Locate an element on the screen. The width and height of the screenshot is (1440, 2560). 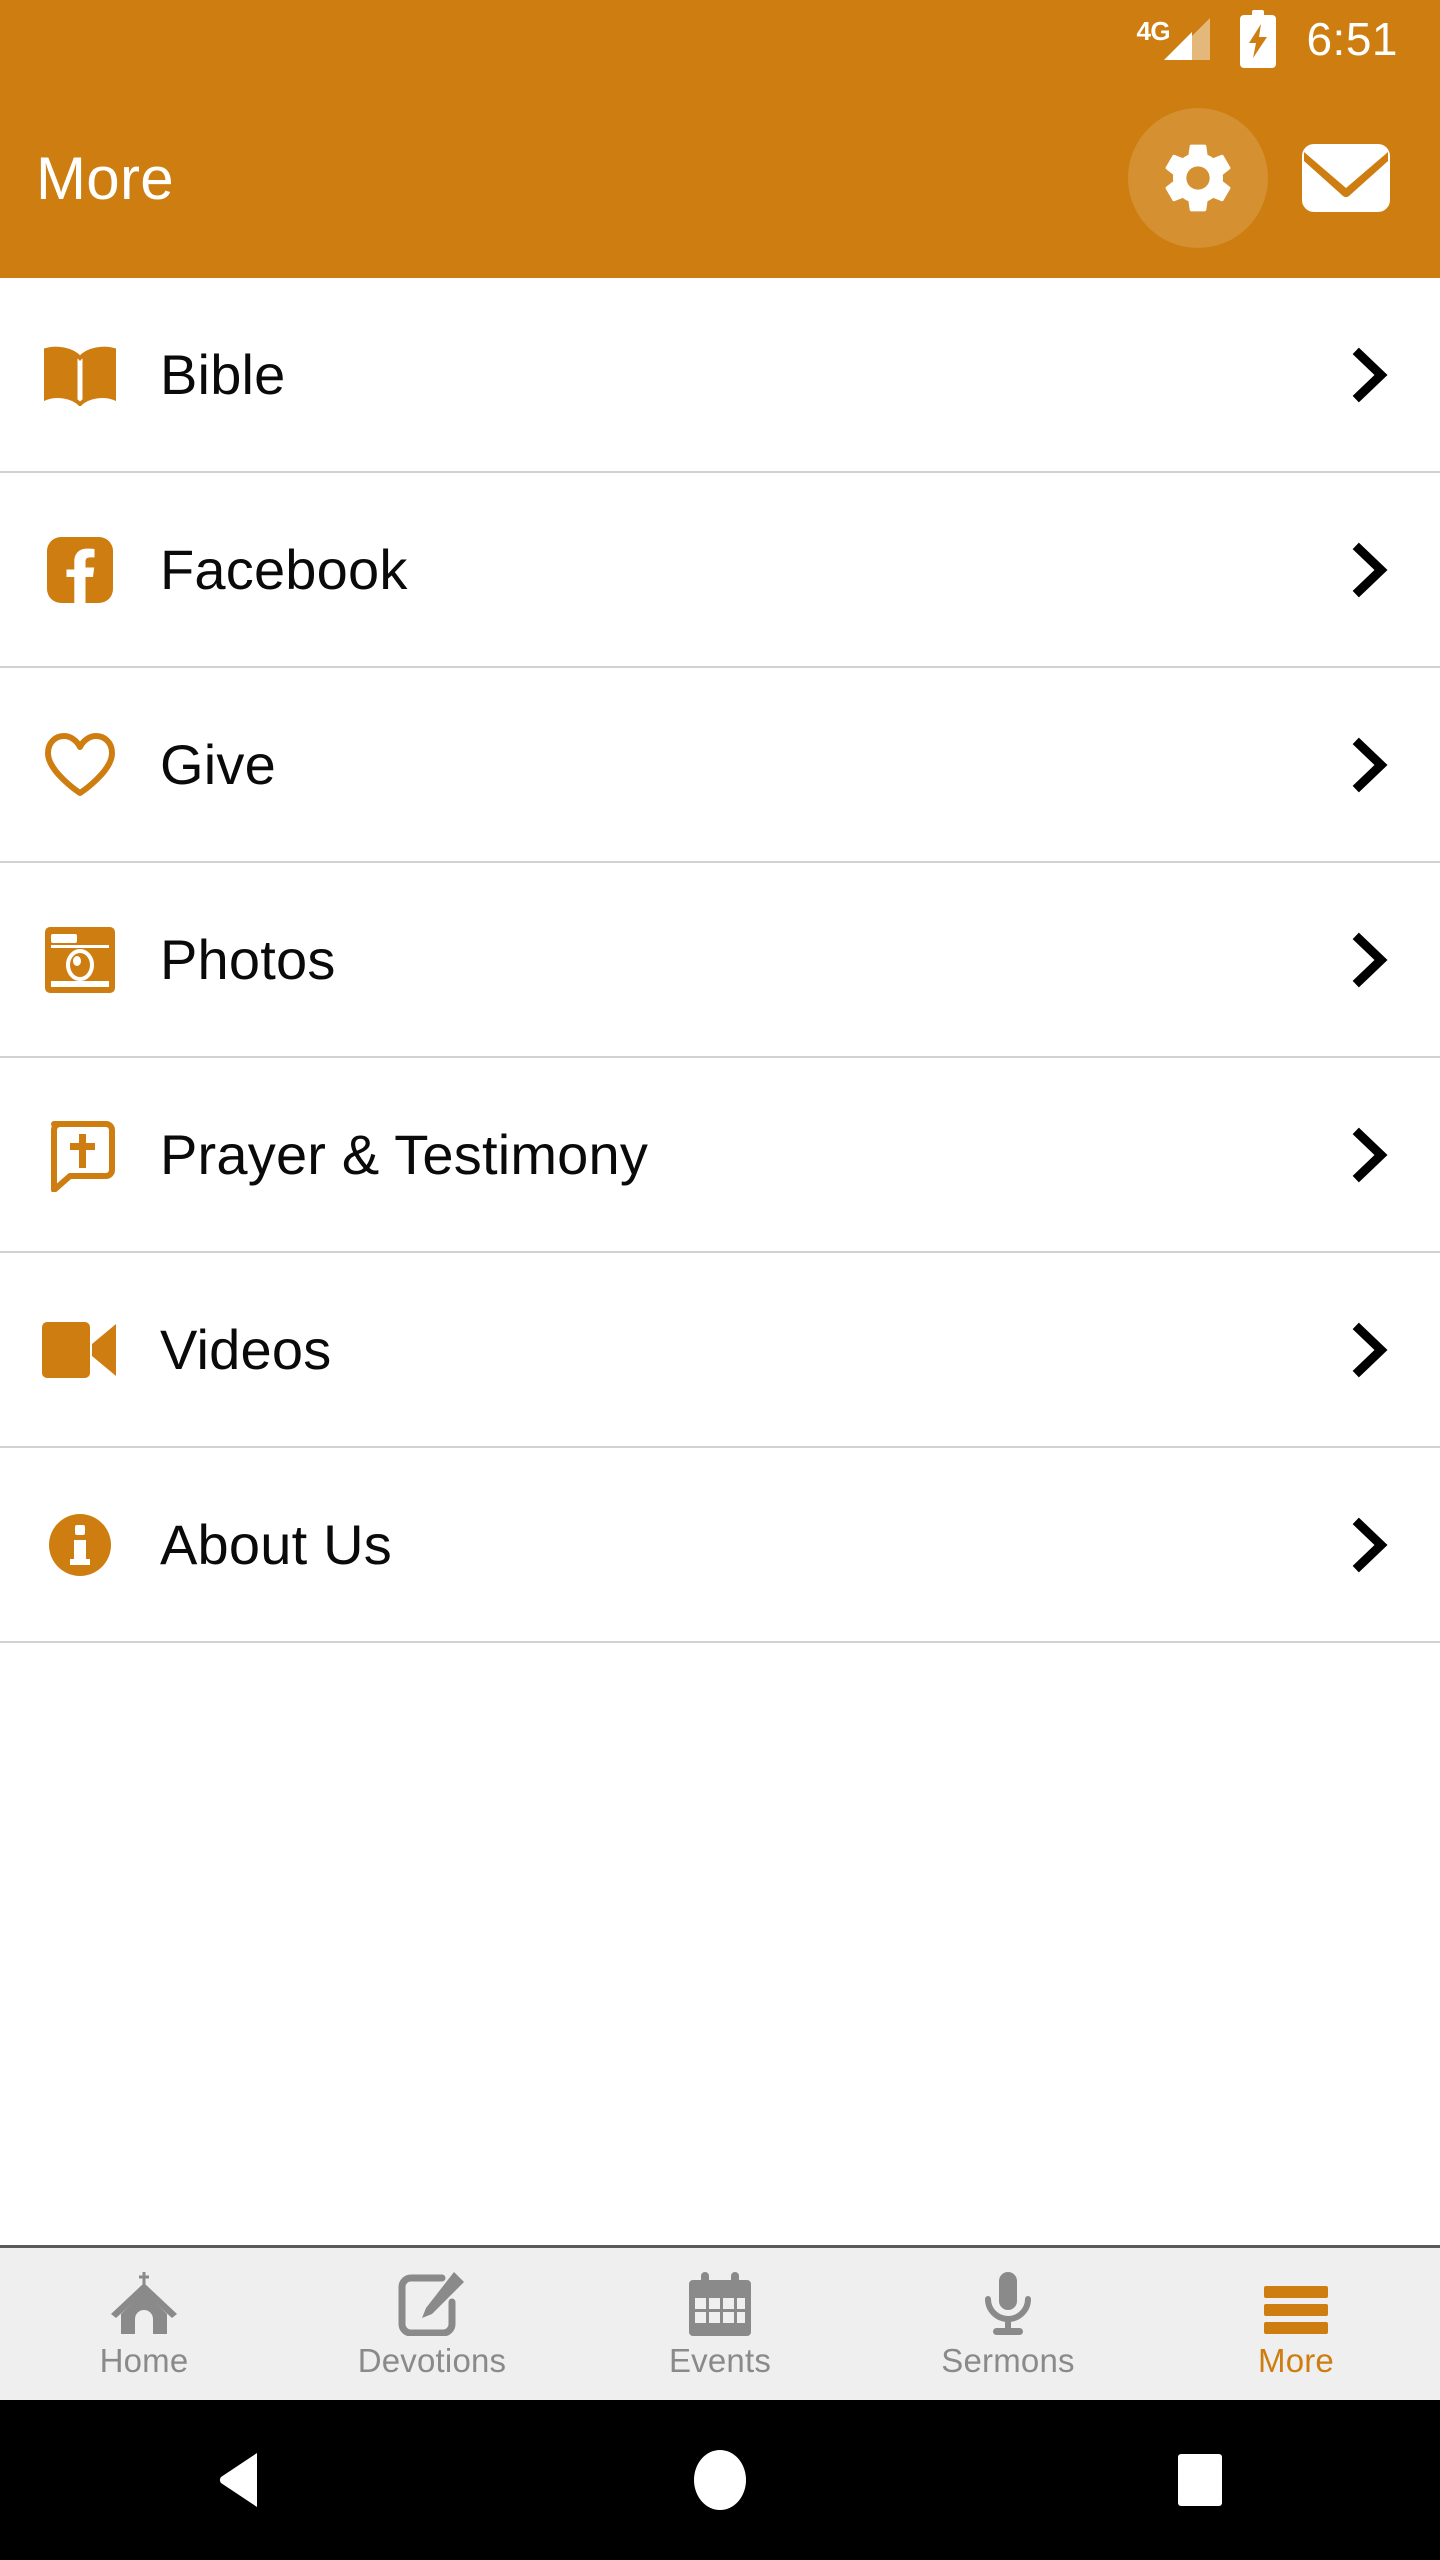
church-icon is located at coordinates (144, 2302).